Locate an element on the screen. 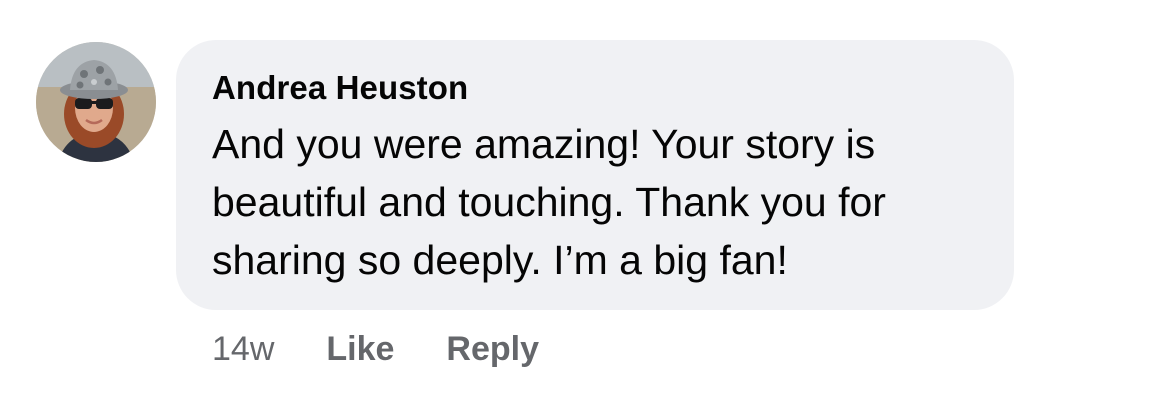  reply-button: Reply is located at coordinates (492, 349).